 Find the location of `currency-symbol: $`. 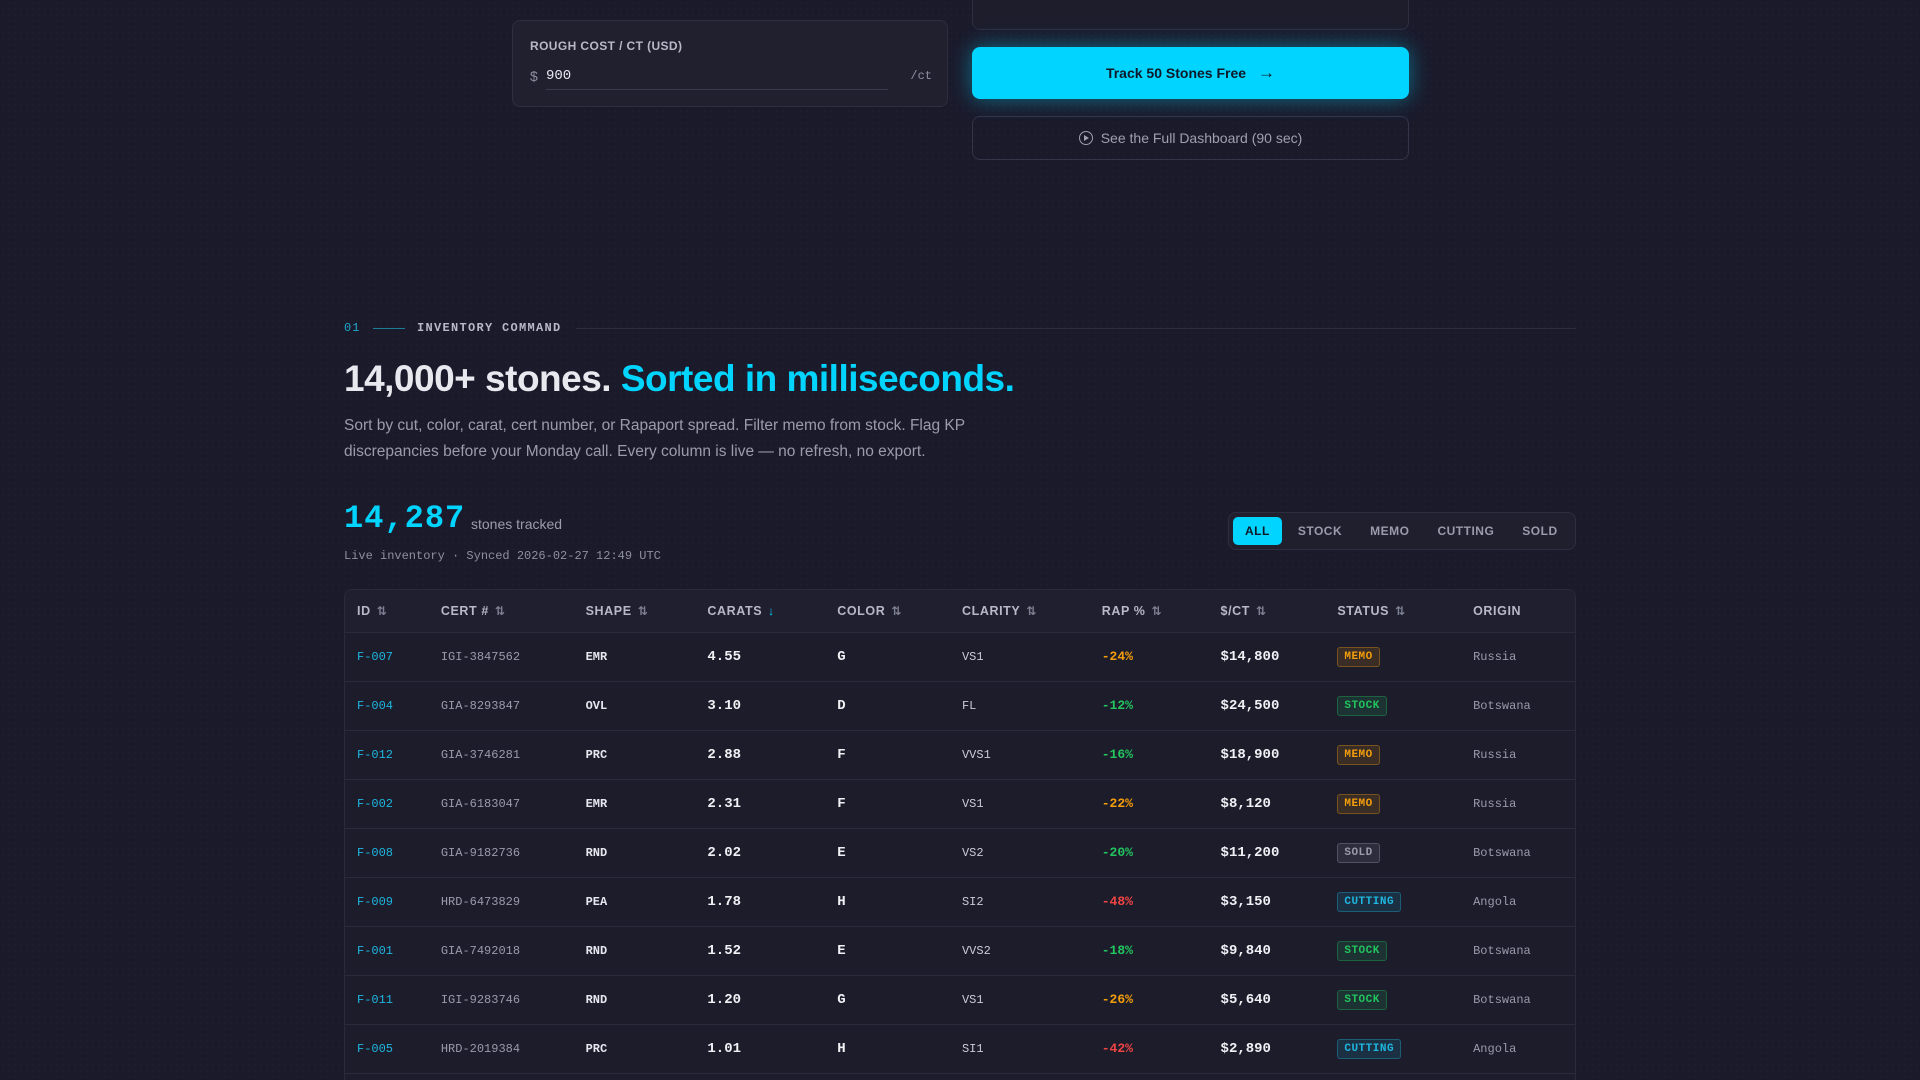

currency-symbol: $ is located at coordinates (534, 76).